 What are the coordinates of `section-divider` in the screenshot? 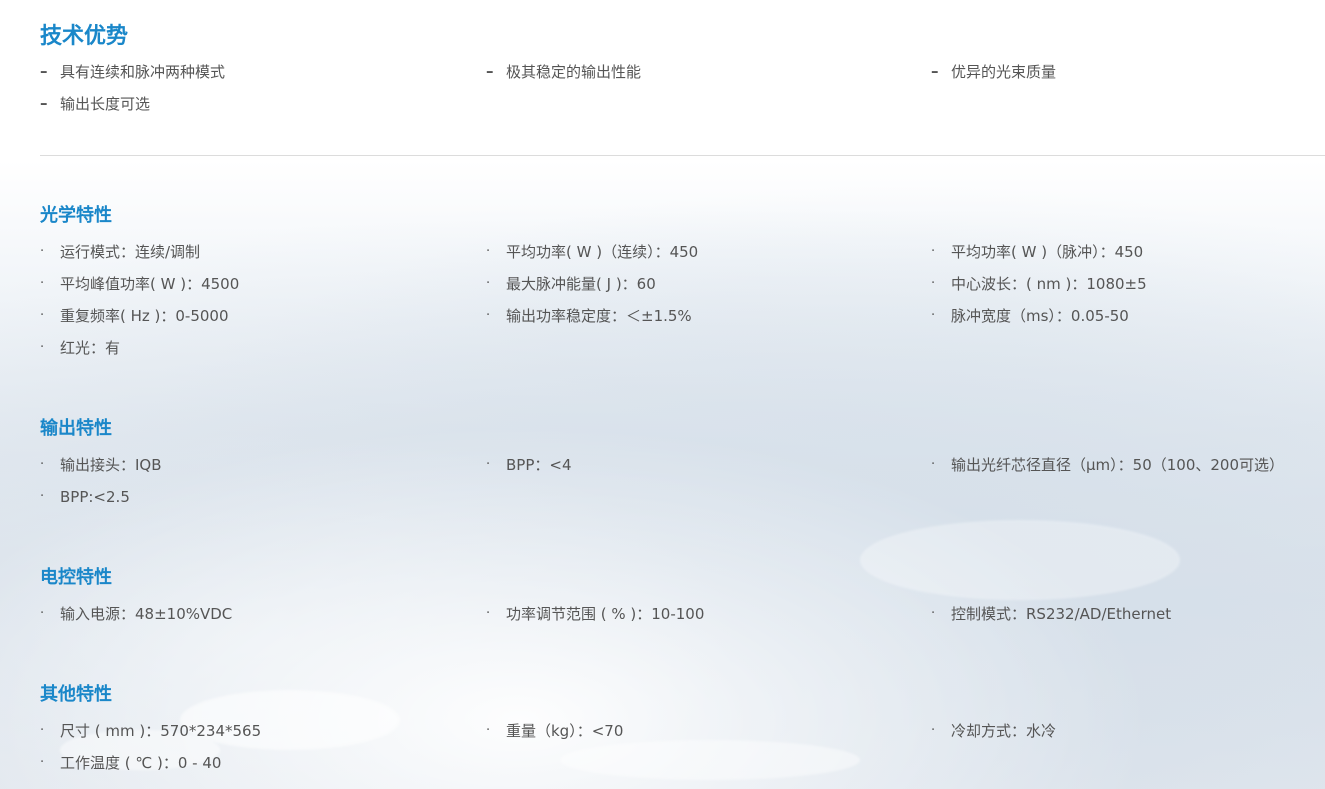 It's located at (682, 155).